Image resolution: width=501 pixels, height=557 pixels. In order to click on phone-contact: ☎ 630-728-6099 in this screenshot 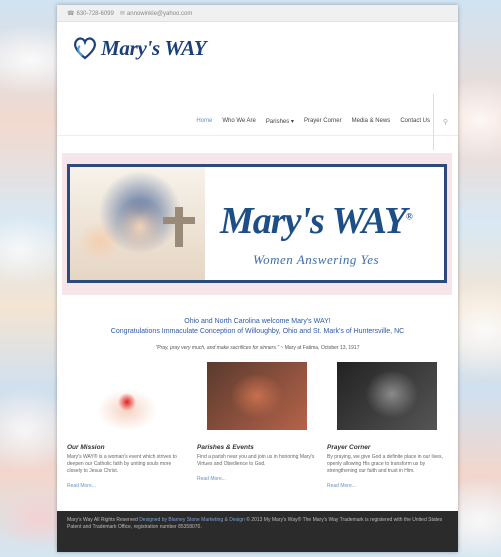, I will do `click(90, 13)`.